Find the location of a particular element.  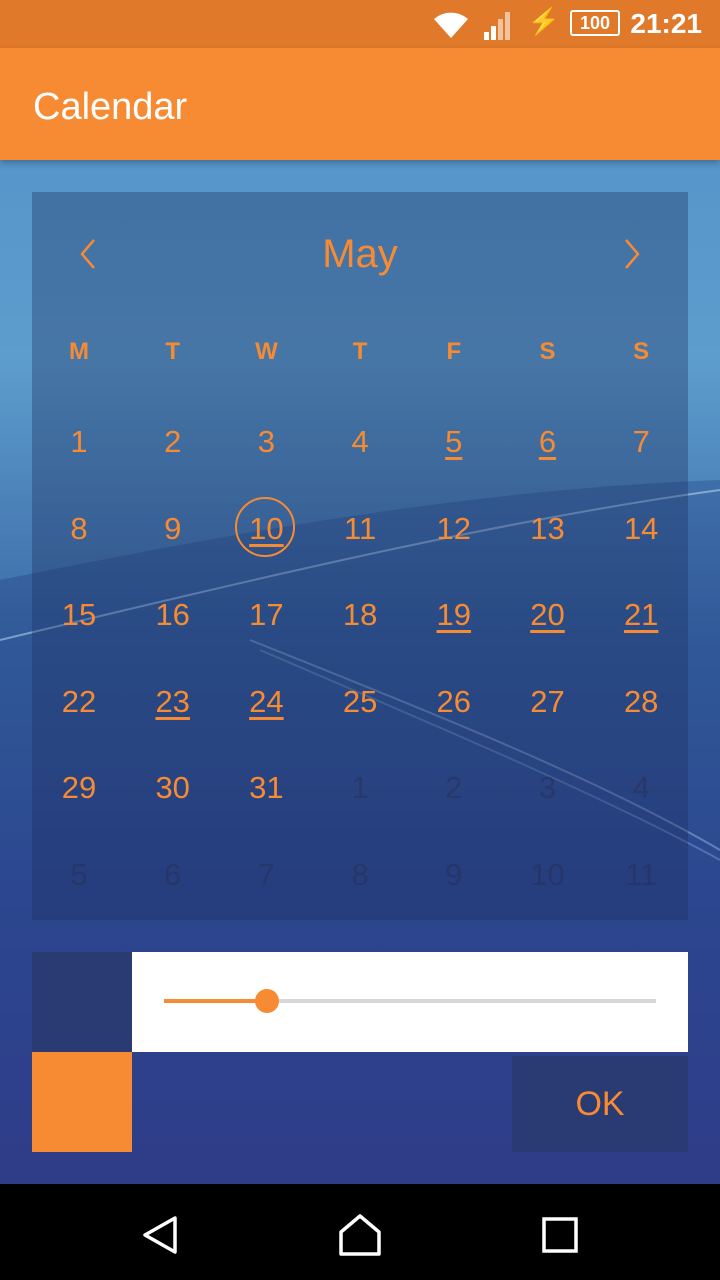

calendar-day: 17 is located at coordinates (266, 615).